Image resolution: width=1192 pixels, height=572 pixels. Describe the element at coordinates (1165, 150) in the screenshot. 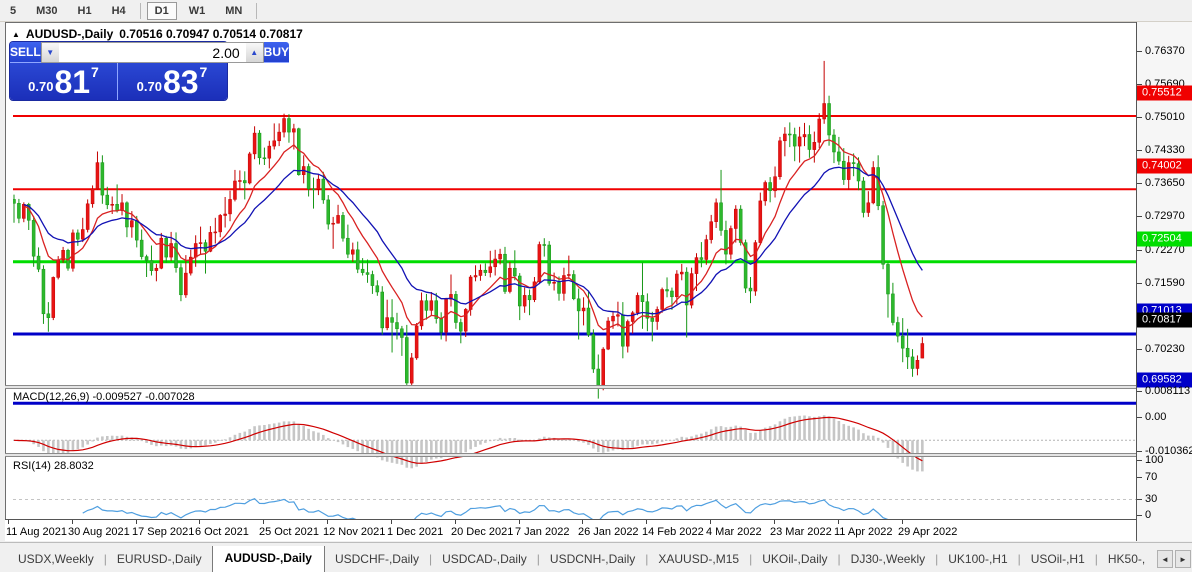

I see `price-tick-label: 0.74330` at that location.